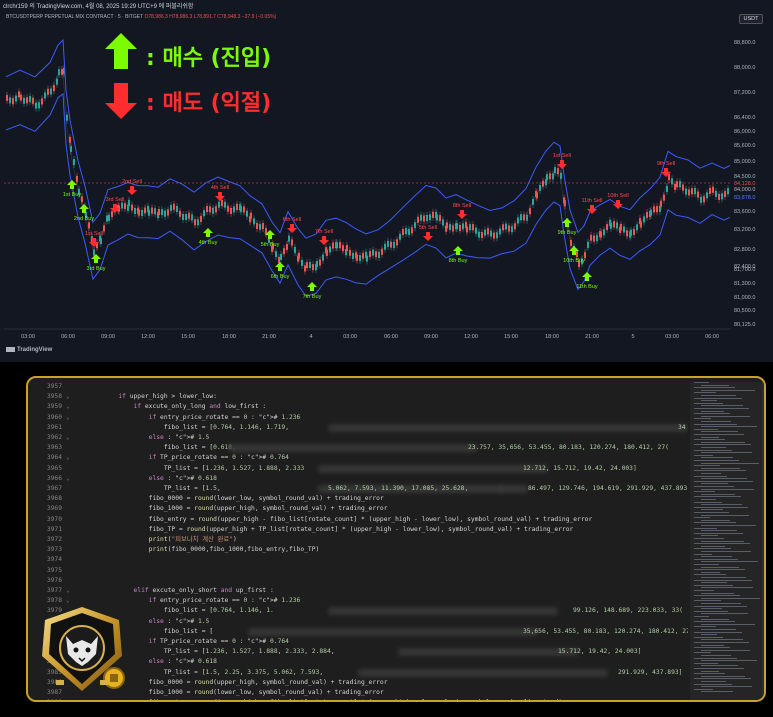  Describe the element at coordinates (358, 571) in the screenshot. I see `code-line: 3975` at that location.